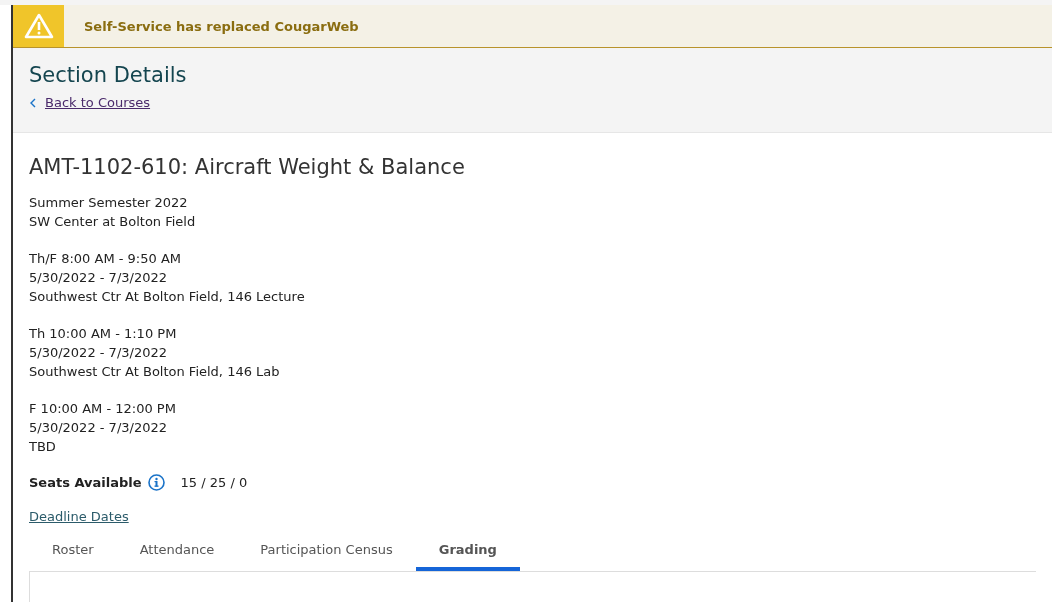 The width and height of the screenshot is (1052, 602). Describe the element at coordinates (109, 203) in the screenshot. I see `term-text: Summer Semester 2022` at that location.